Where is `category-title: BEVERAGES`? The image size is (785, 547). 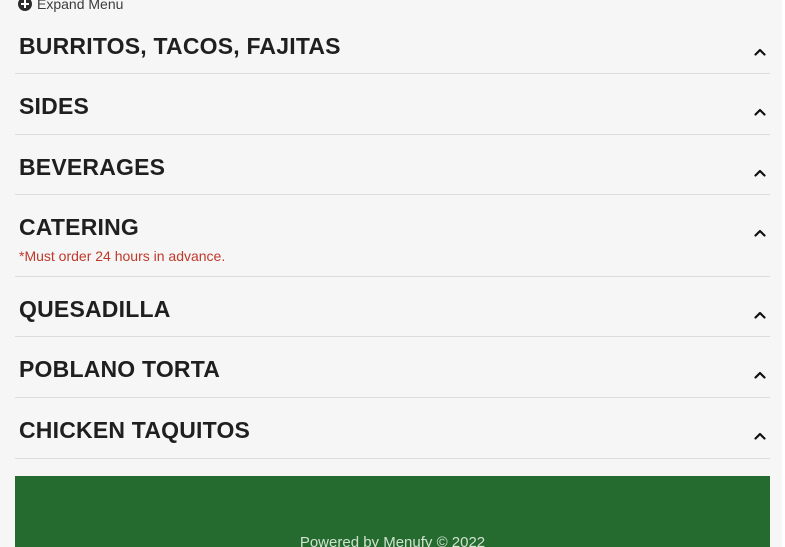 category-title: BEVERAGES is located at coordinates (92, 167).